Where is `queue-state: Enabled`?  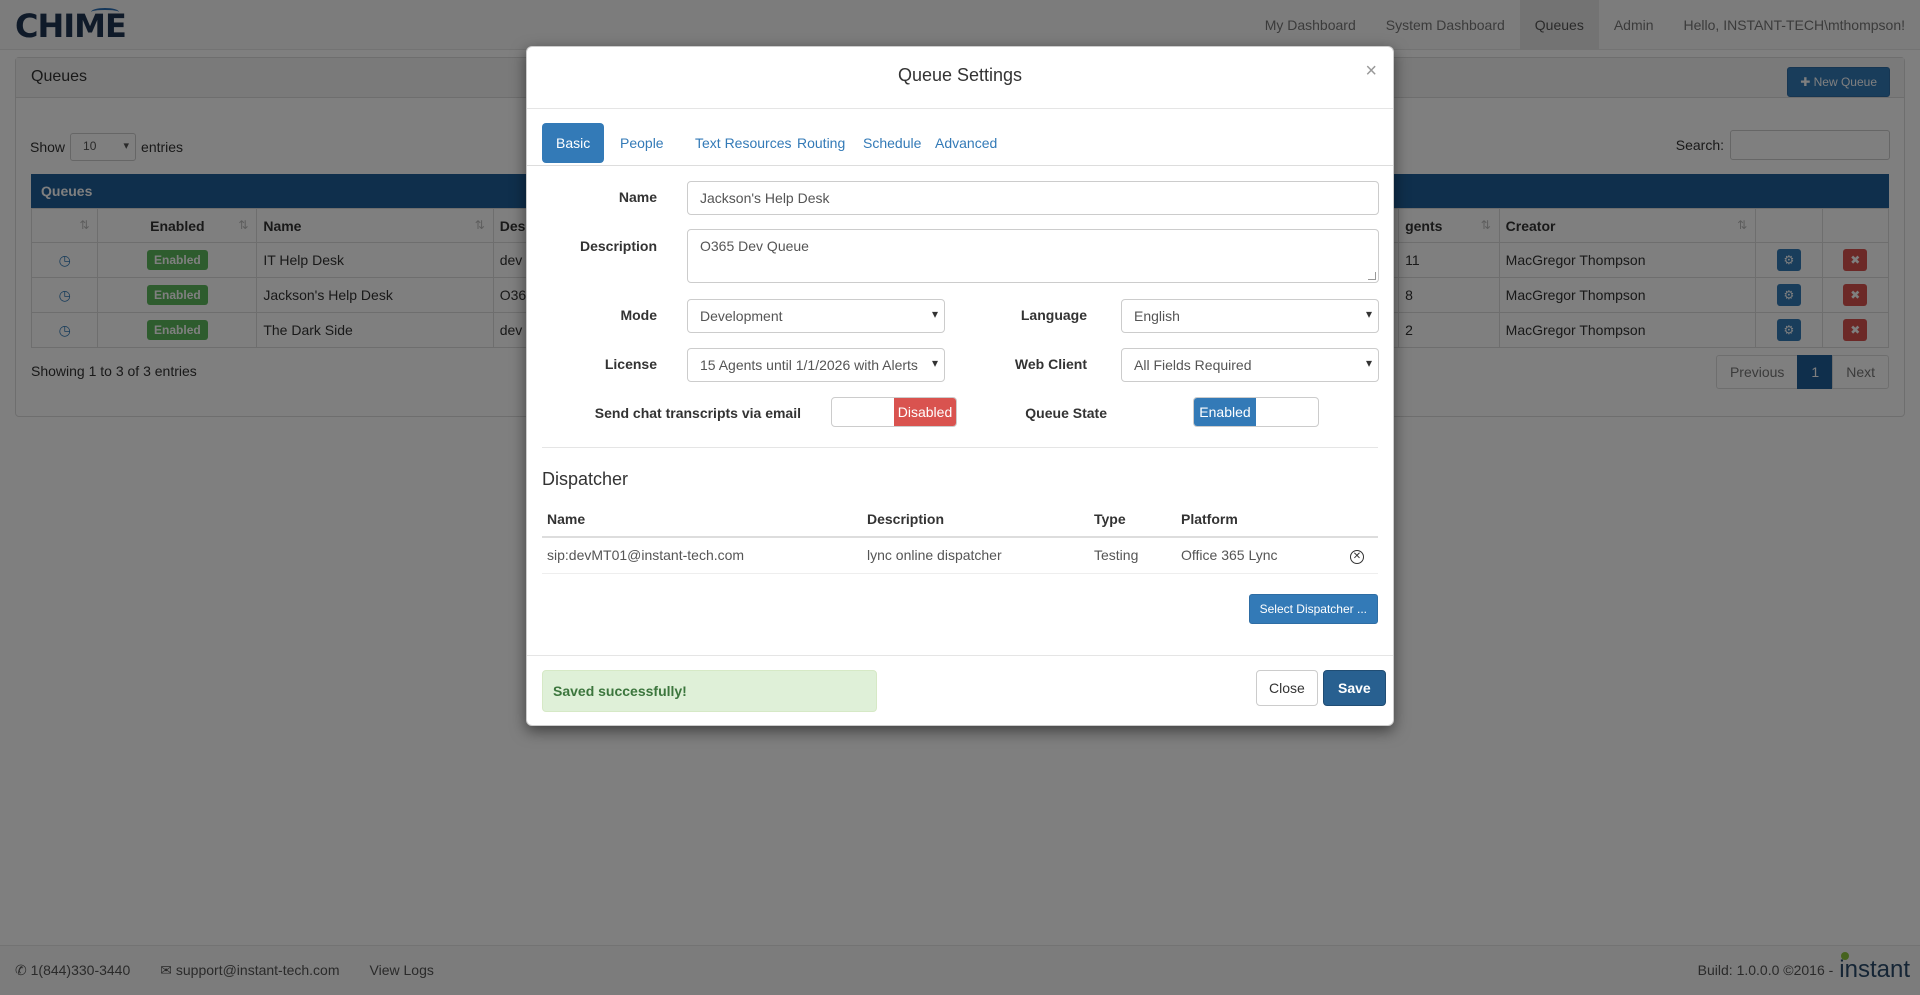 queue-state: Enabled is located at coordinates (1225, 412).